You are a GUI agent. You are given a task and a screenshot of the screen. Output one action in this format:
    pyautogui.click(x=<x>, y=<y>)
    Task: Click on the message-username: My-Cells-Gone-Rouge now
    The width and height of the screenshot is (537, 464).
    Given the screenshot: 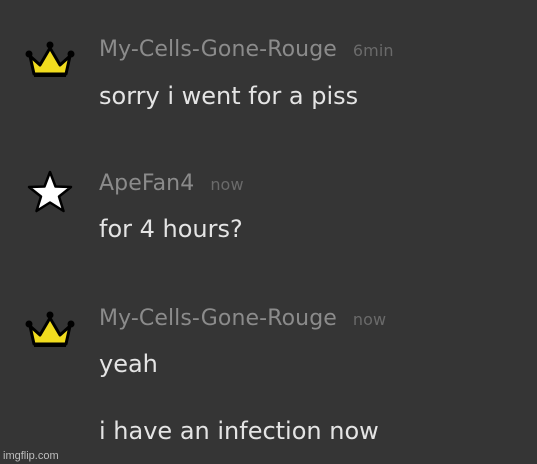 What is the action you would take?
    pyautogui.click(x=242, y=318)
    